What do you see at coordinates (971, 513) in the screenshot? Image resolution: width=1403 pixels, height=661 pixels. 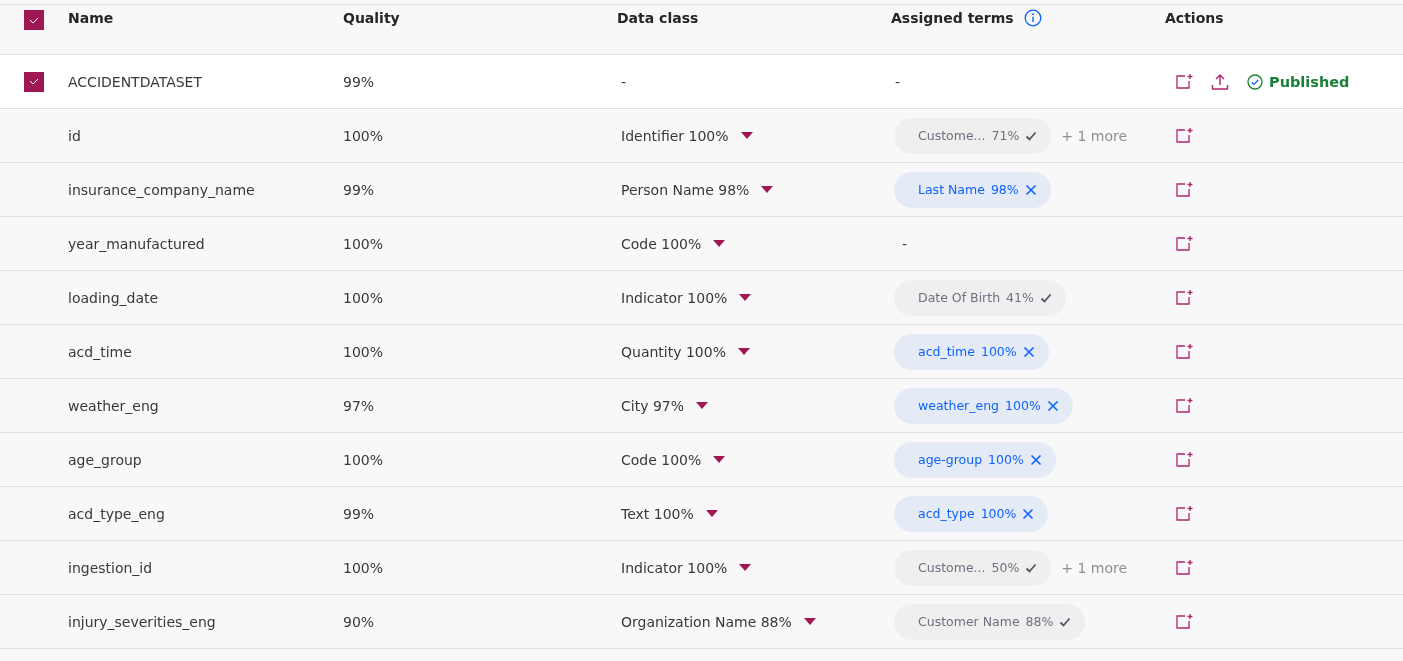 I see `term-tag: acd_type 100%` at bounding box center [971, 513].